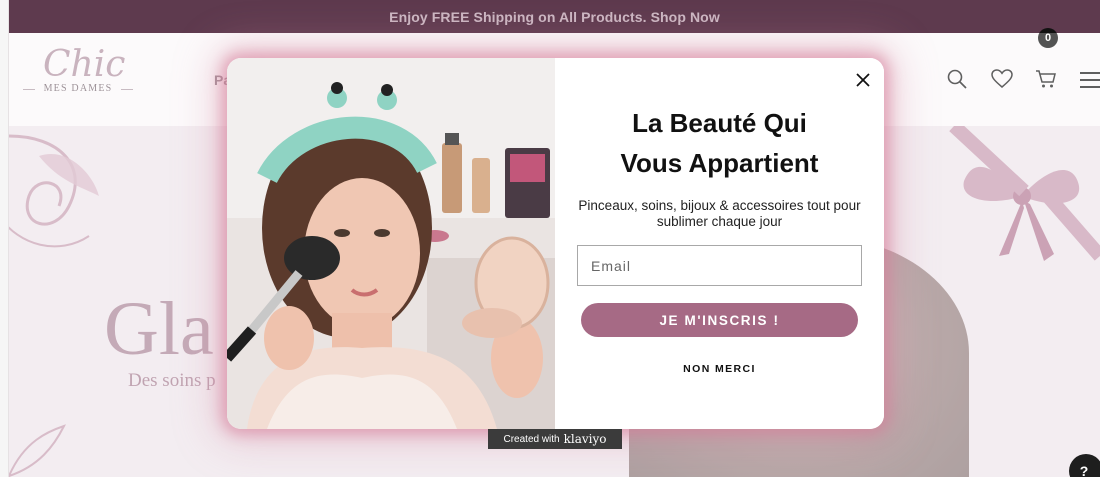 This screenshot has height=477, width=1100. What do you see at coordinates (719, 369) in the screenshot?
I see `decline-button: NON MERCI` at bounding box center [719, 369].